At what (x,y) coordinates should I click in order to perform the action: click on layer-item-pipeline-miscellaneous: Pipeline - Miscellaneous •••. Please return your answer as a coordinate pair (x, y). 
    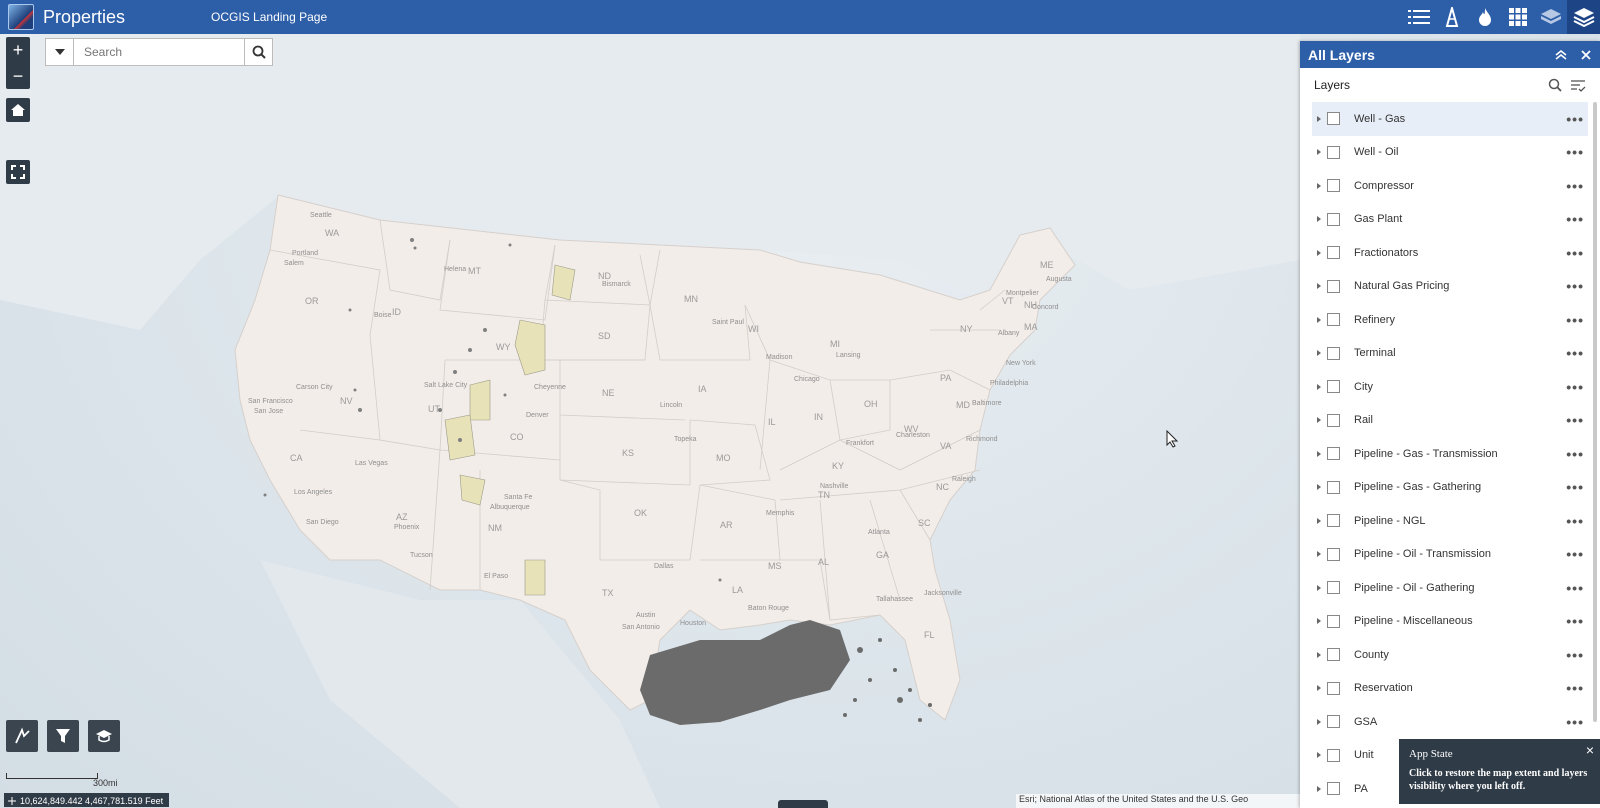
    Looking at the image, I should click on (1444, 622).